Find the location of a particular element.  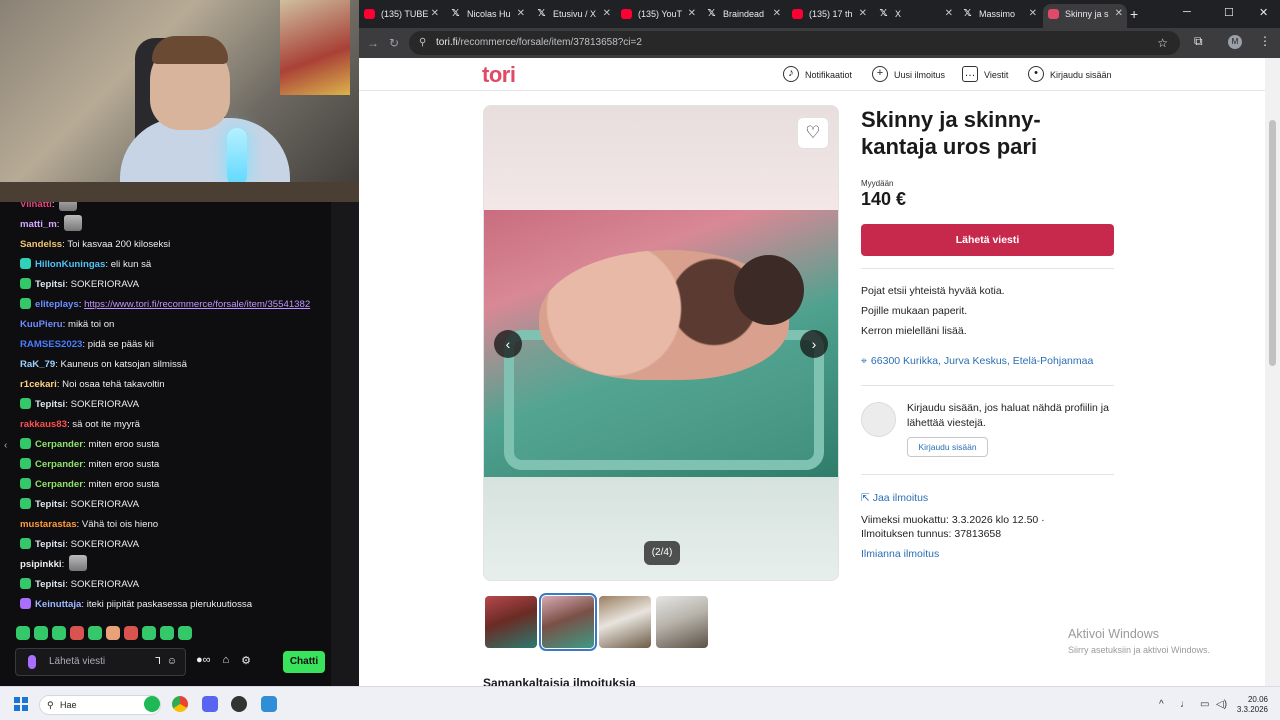

extensions-icon: ⧉ is located at coordinates (1198, 41).